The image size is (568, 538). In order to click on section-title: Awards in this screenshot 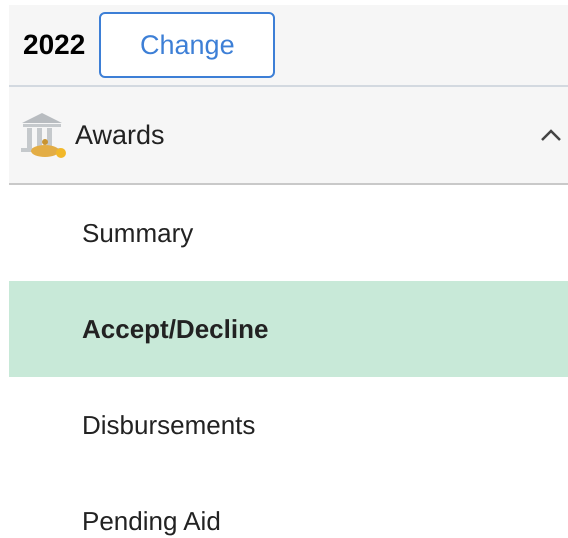, I will do `click(120, 135)`.